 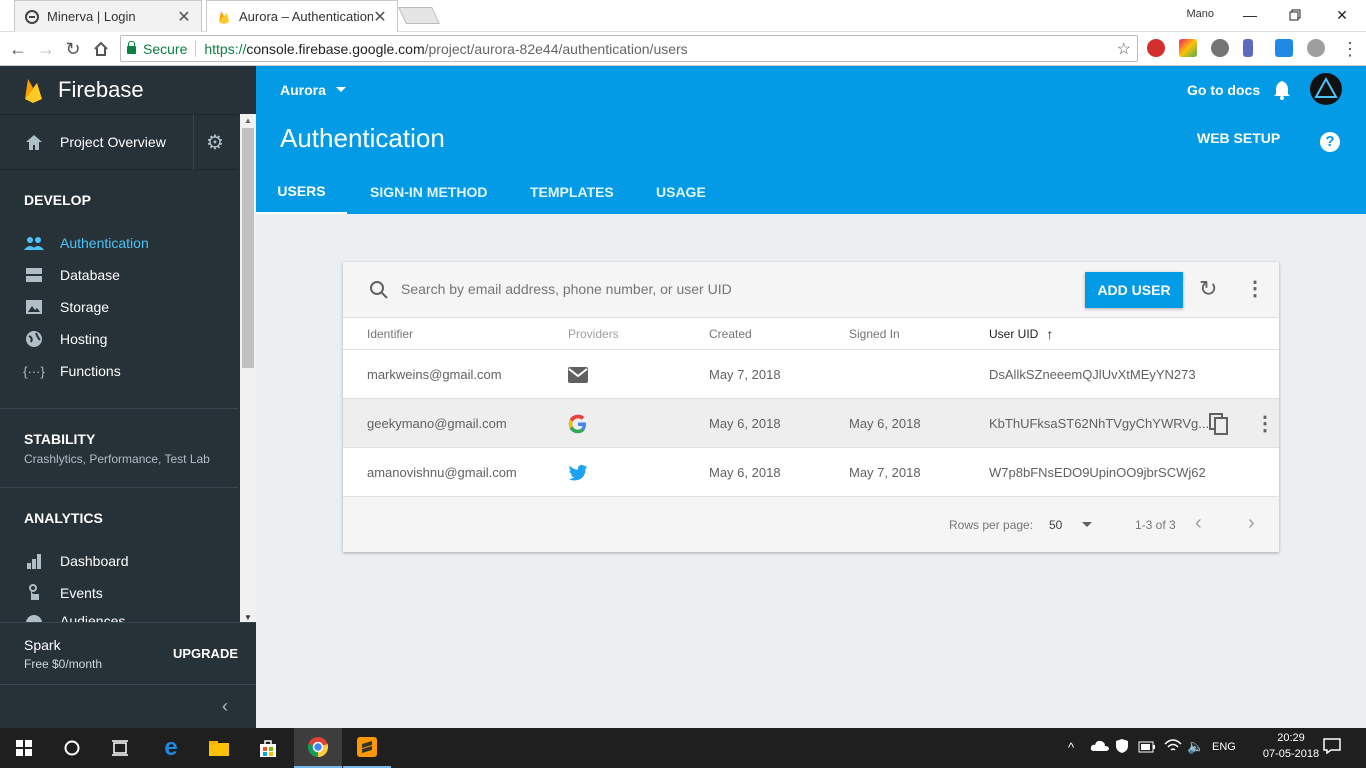 What do you see at coordinates (101, 49) in the screenshot?
I see `home-icon` at bounding box center [101, 49].